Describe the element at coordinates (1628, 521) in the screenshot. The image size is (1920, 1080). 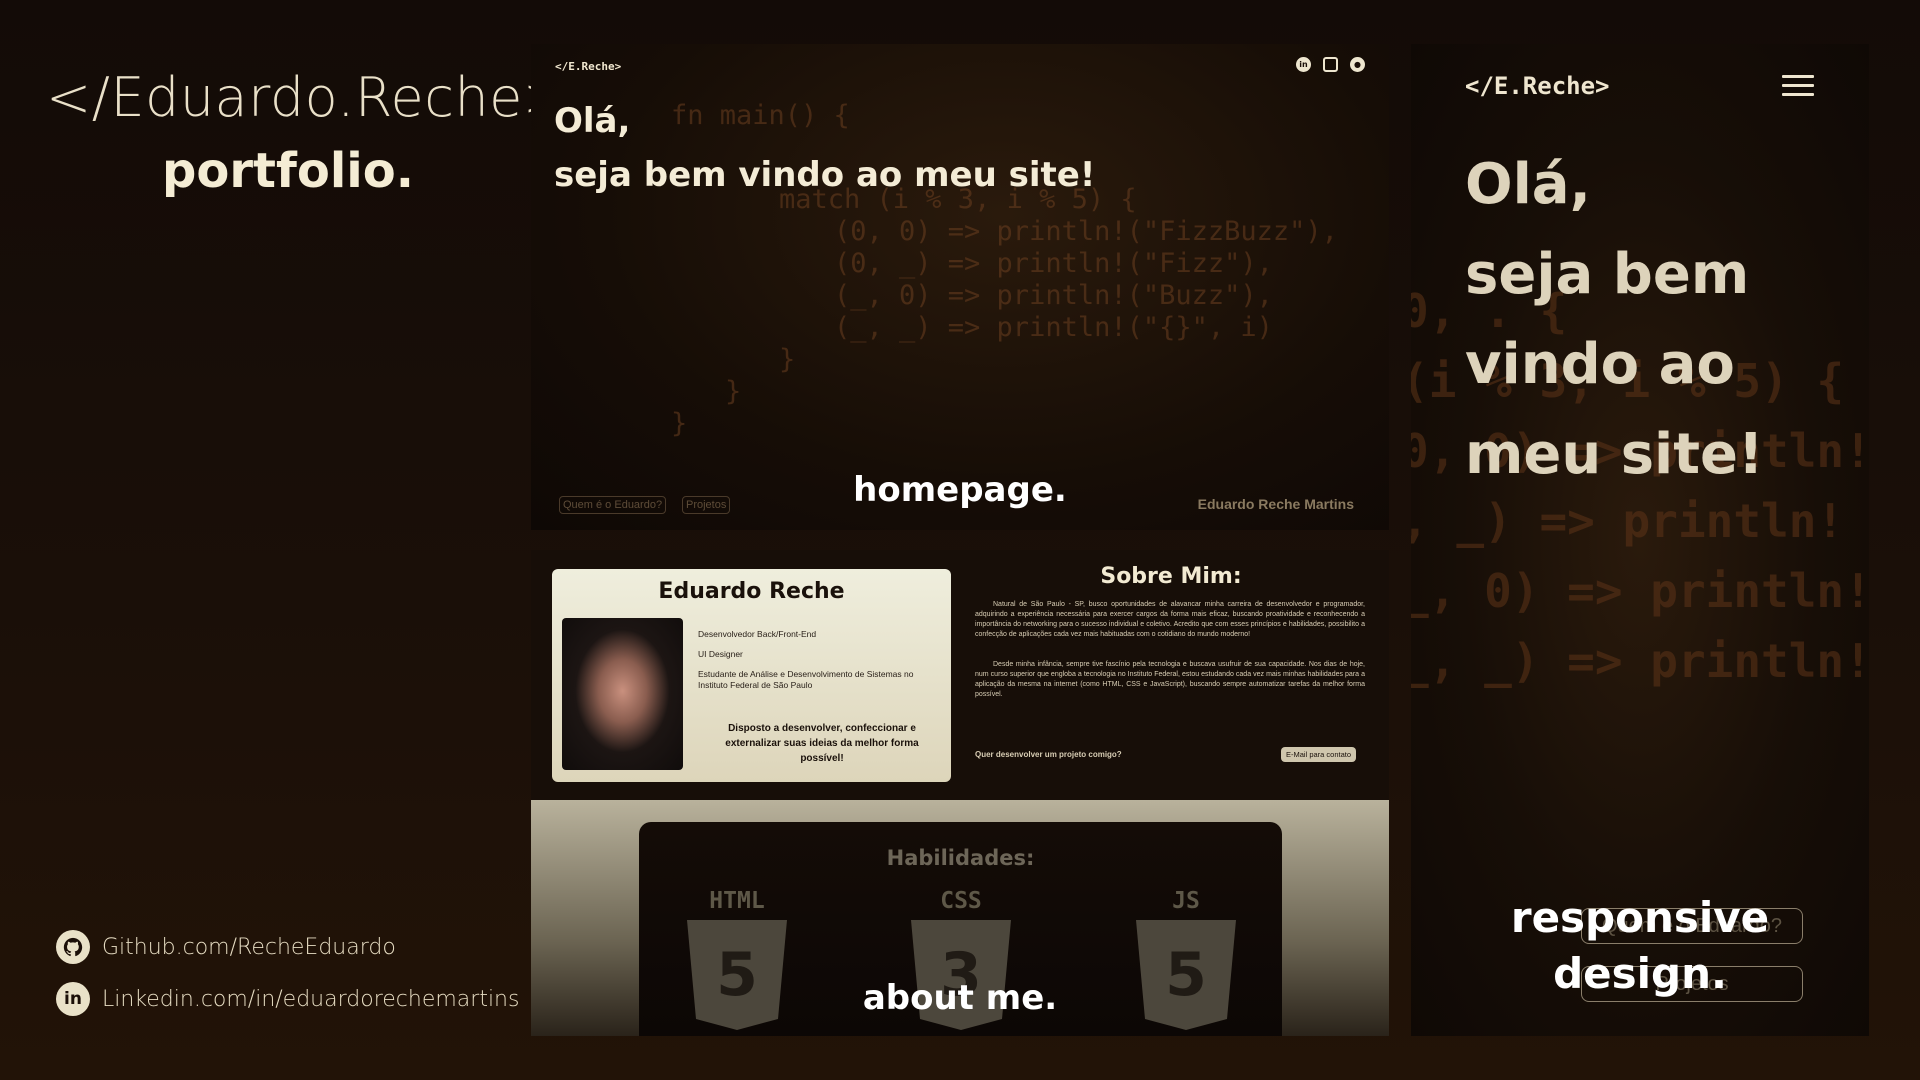
I see `code-line: , _) => println!` at that location.